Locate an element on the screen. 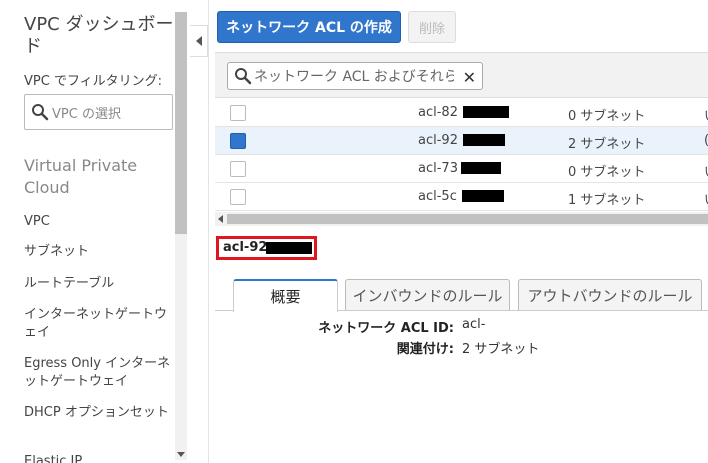 This screenshot has width=708, height=463. create-network-acl-button: ネットワーク ACL の作成 is located at coordinates (309, 27).